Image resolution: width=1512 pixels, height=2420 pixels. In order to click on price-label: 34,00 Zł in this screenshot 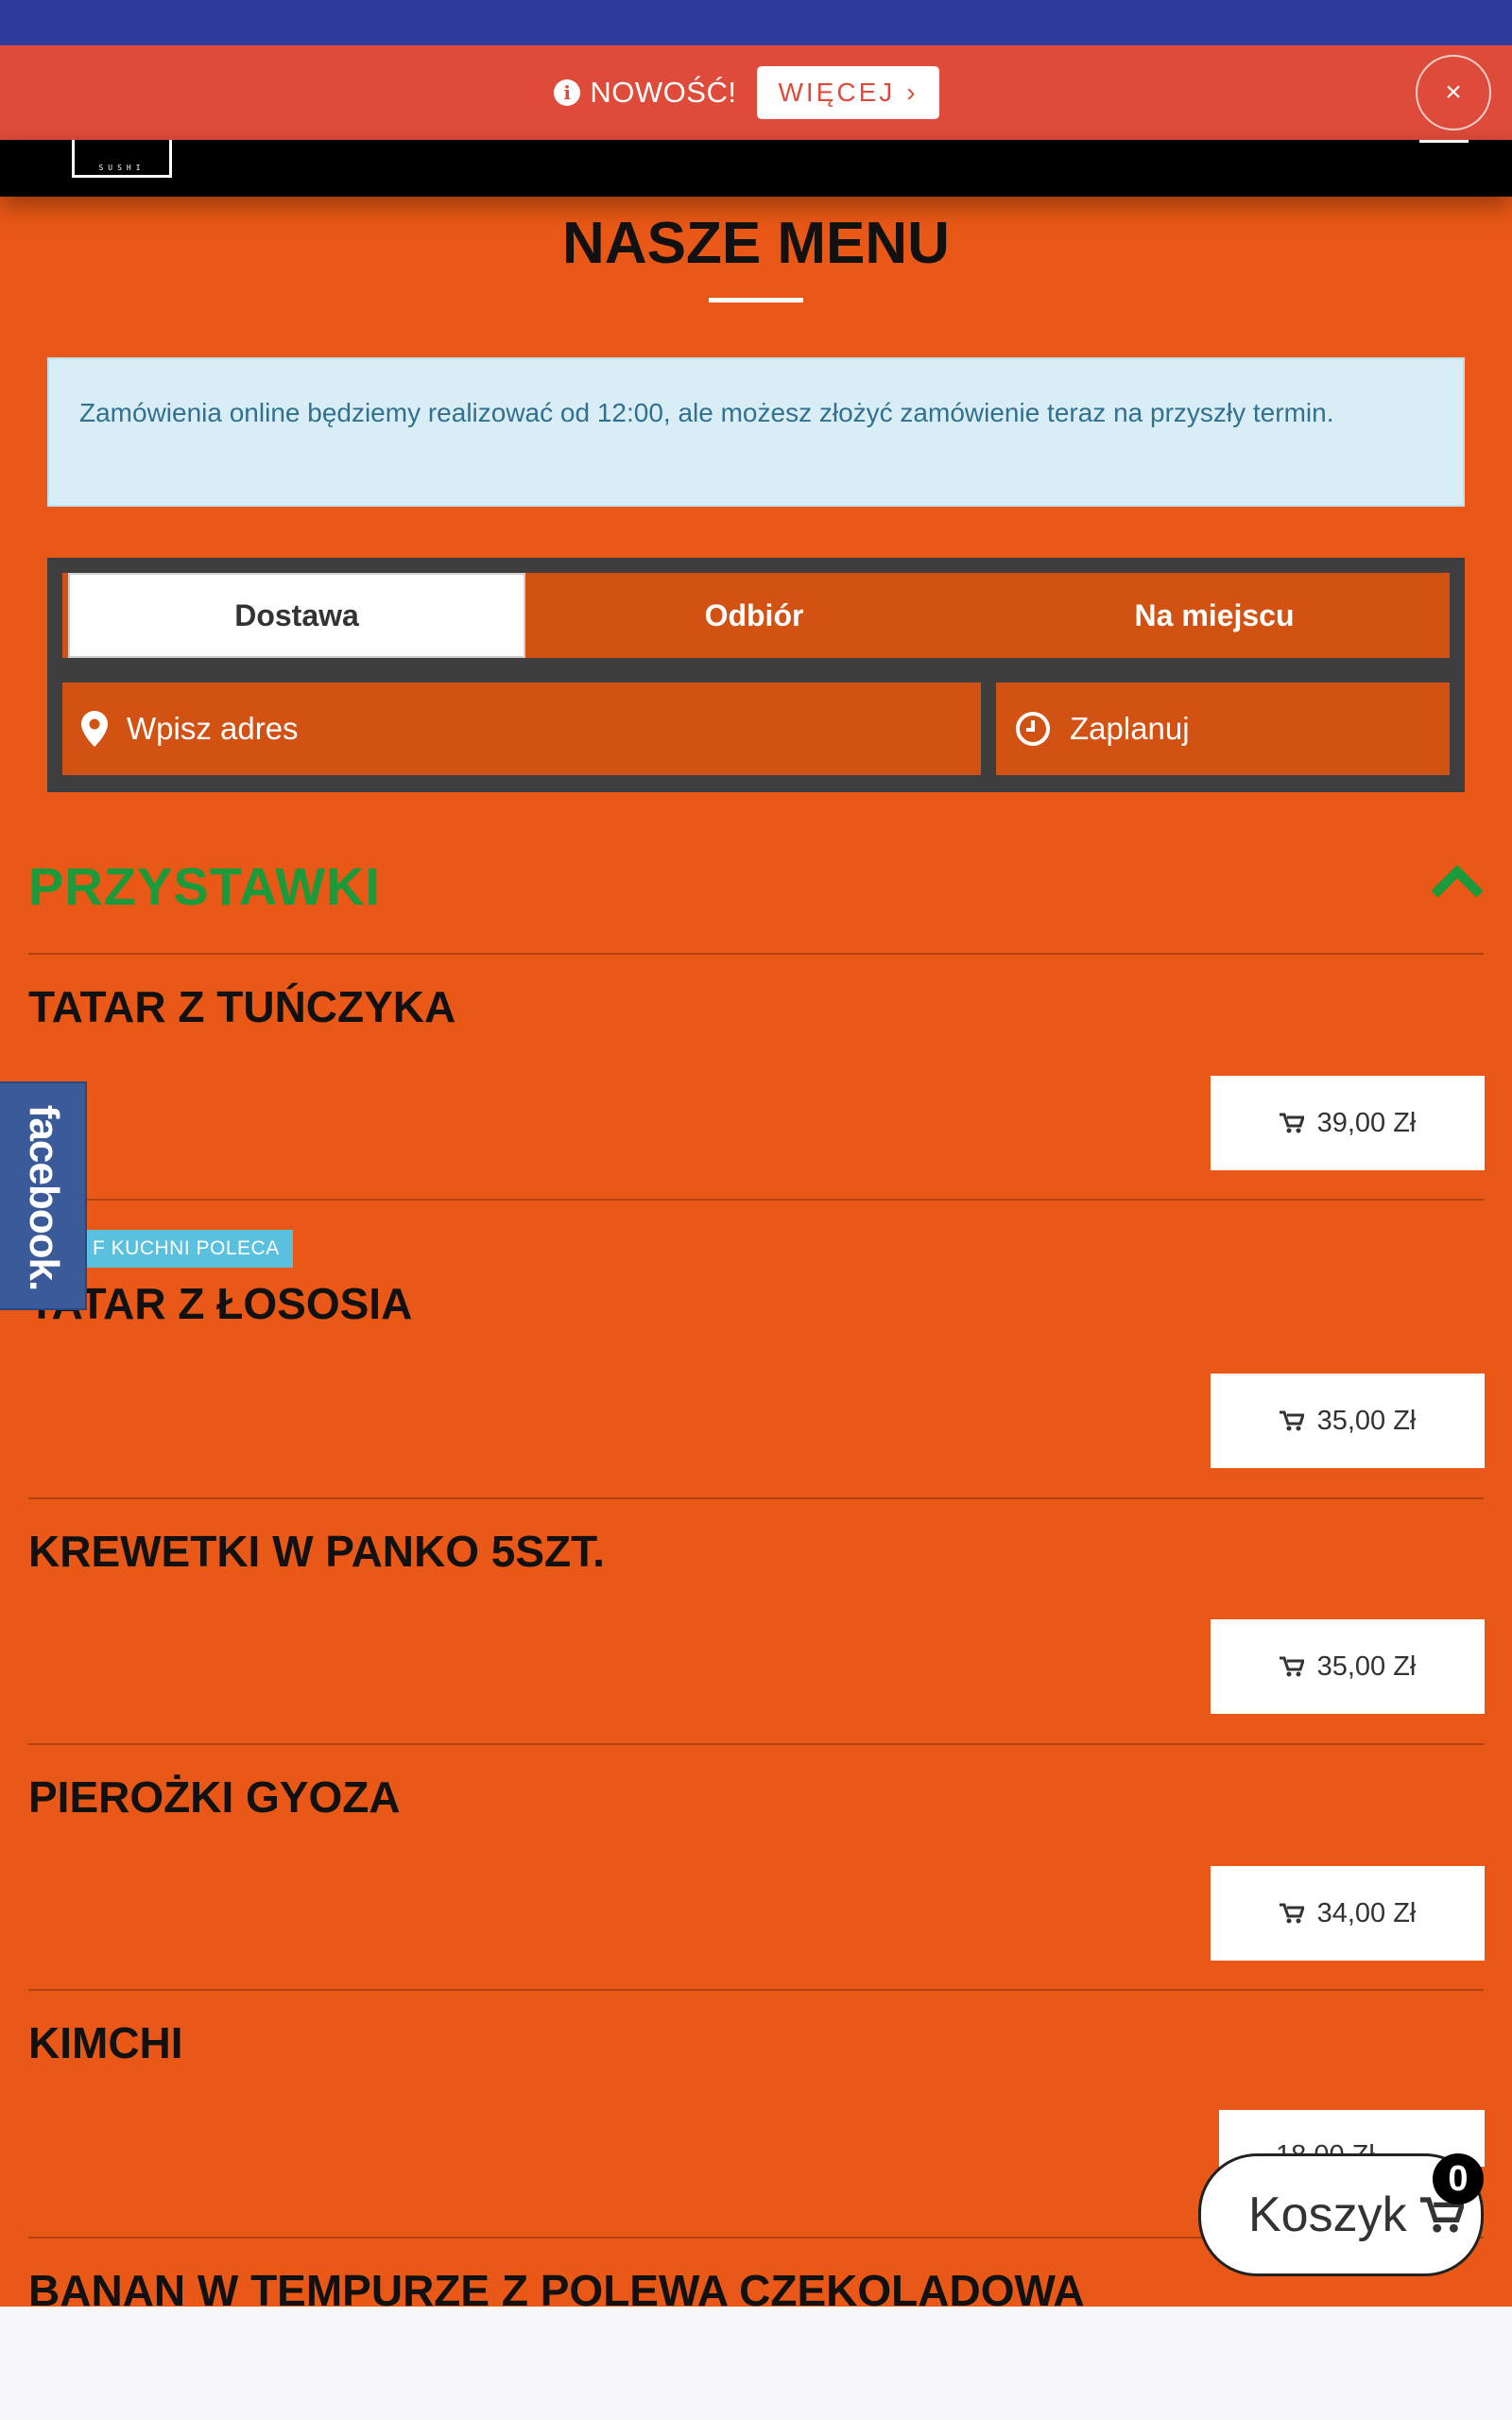, I will do `click(1366, 1912)`.